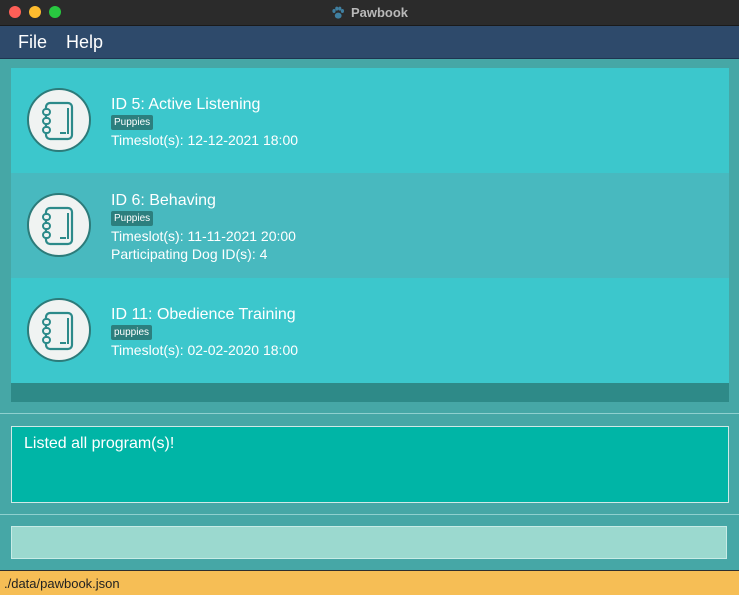  What do you see at coordinates (62, 583) in the screenshot?
I see `data-file-path: ./data/pawbook.json` at bounding box center [62, 583].